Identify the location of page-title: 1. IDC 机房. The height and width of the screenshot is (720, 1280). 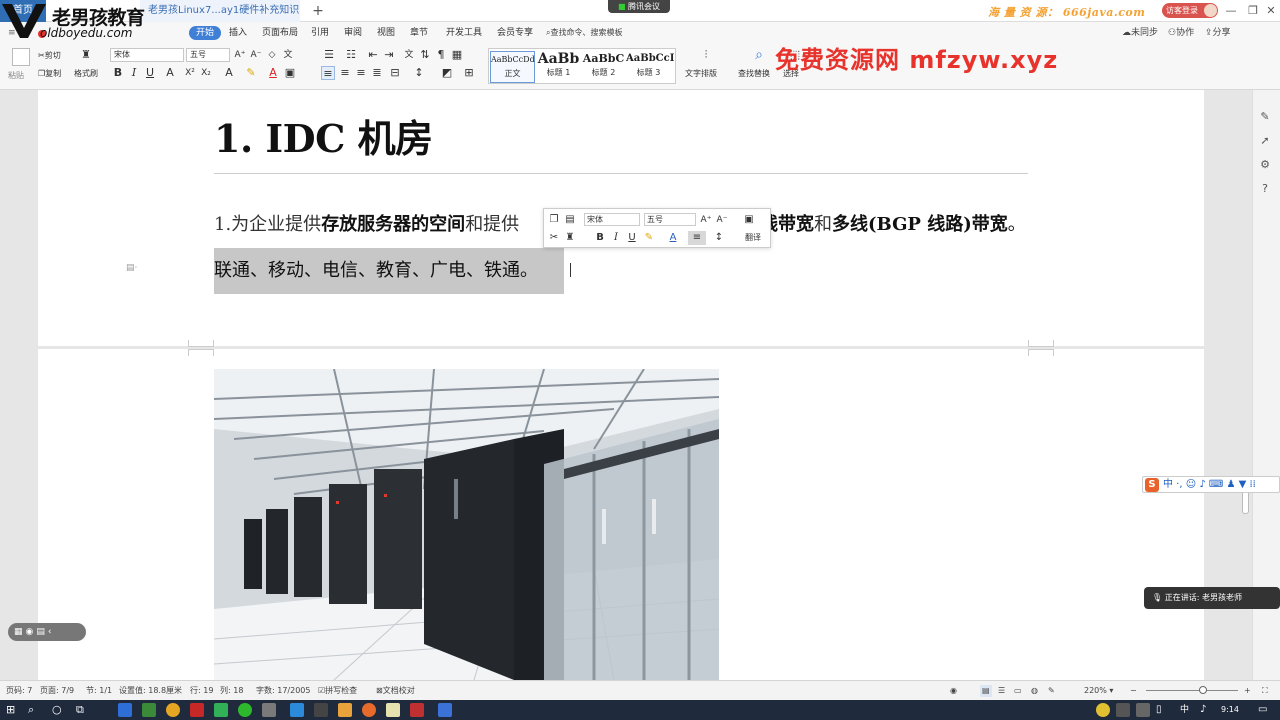
(323, 135).